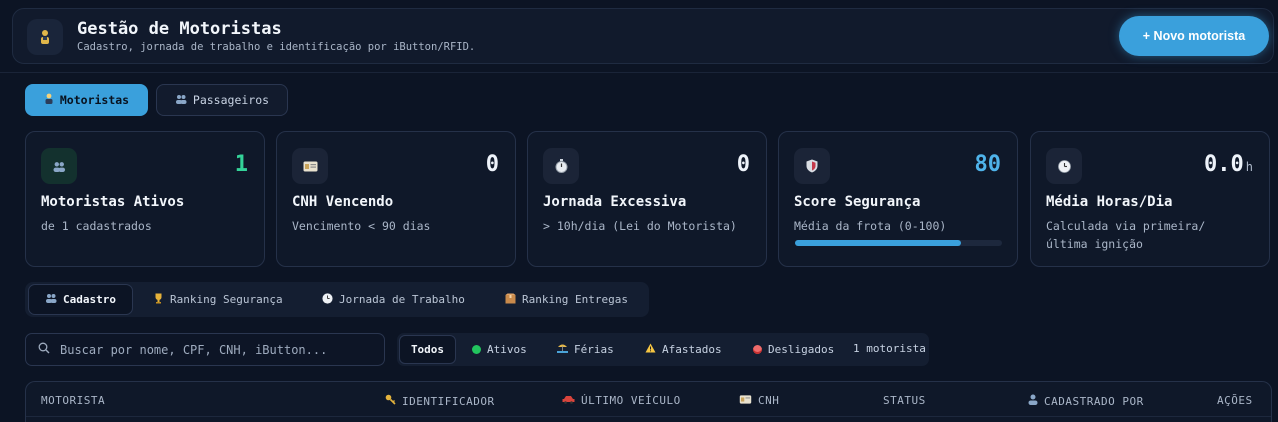 The image size is (1278, 422). What do you see at coordinates (615, 202) in the screenshot?
I see `stat-label: Jornada Excessiva` at bounding box center [615, 202].